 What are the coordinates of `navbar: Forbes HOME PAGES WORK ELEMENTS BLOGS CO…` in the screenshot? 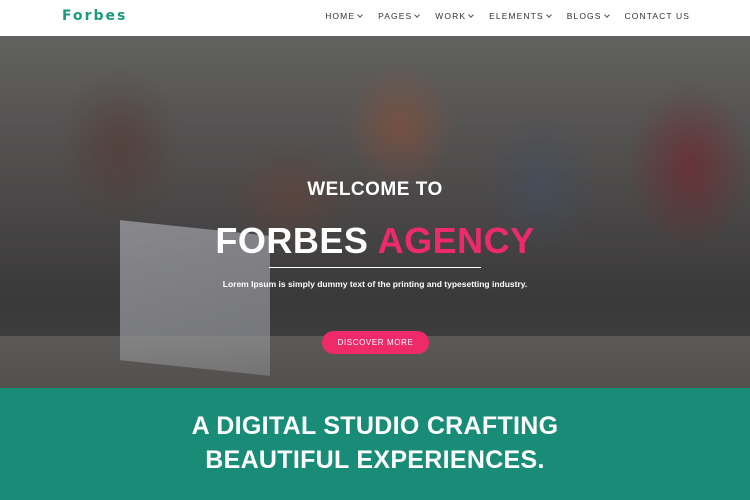 It's located at (375, 18).